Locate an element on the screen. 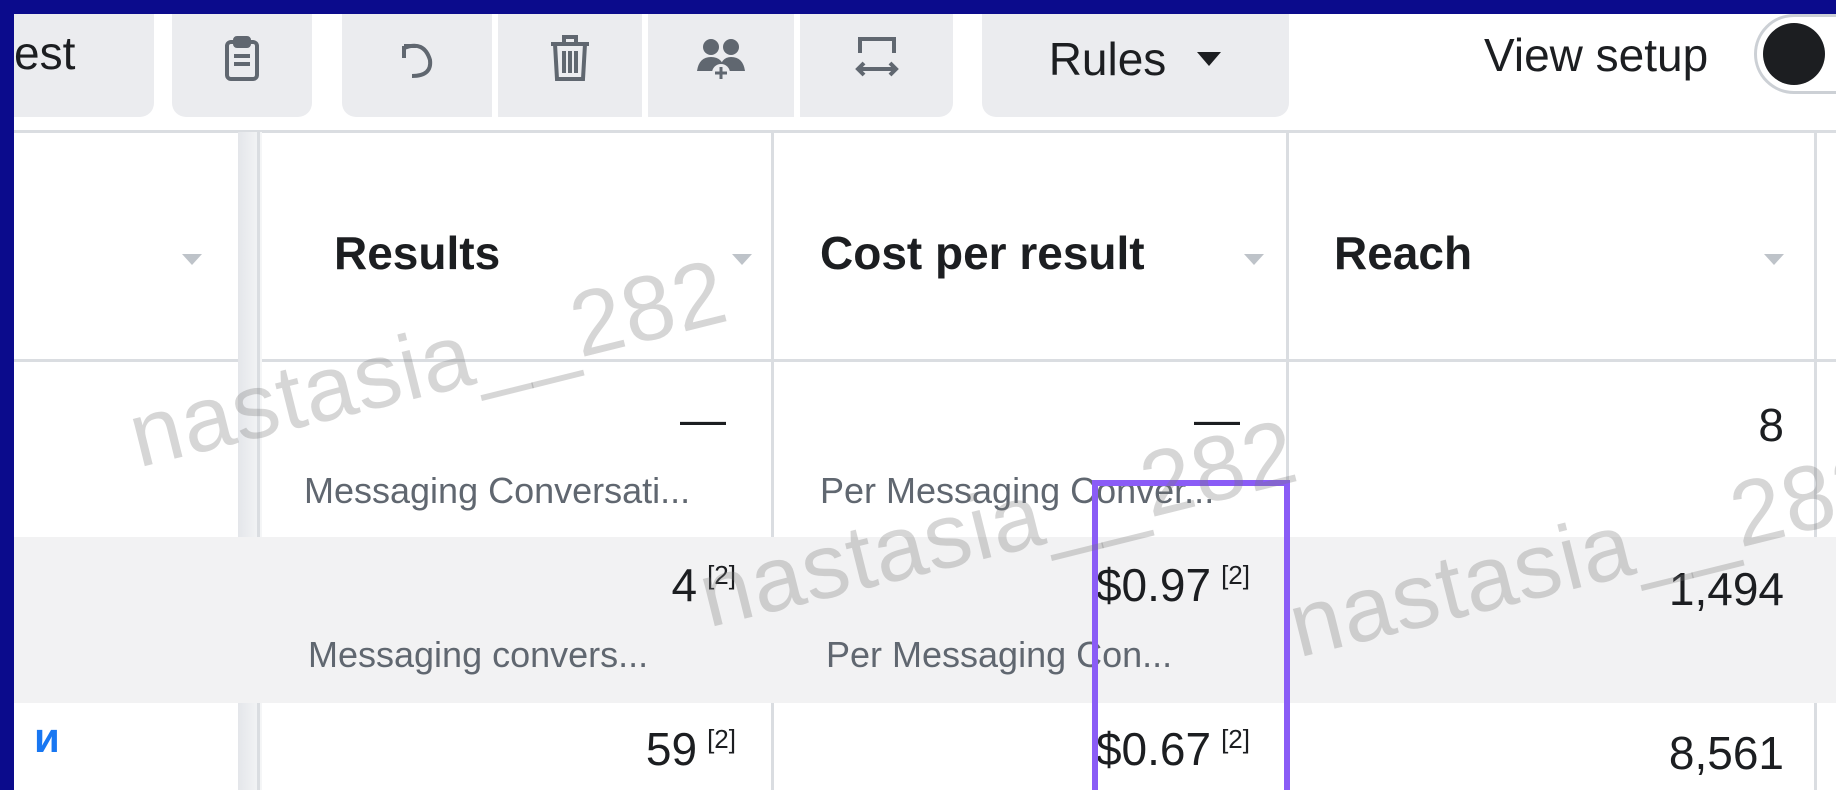 The width and height of the screenshot is (1836, 790). toggle-knob is located at coordinates (1794, 54).